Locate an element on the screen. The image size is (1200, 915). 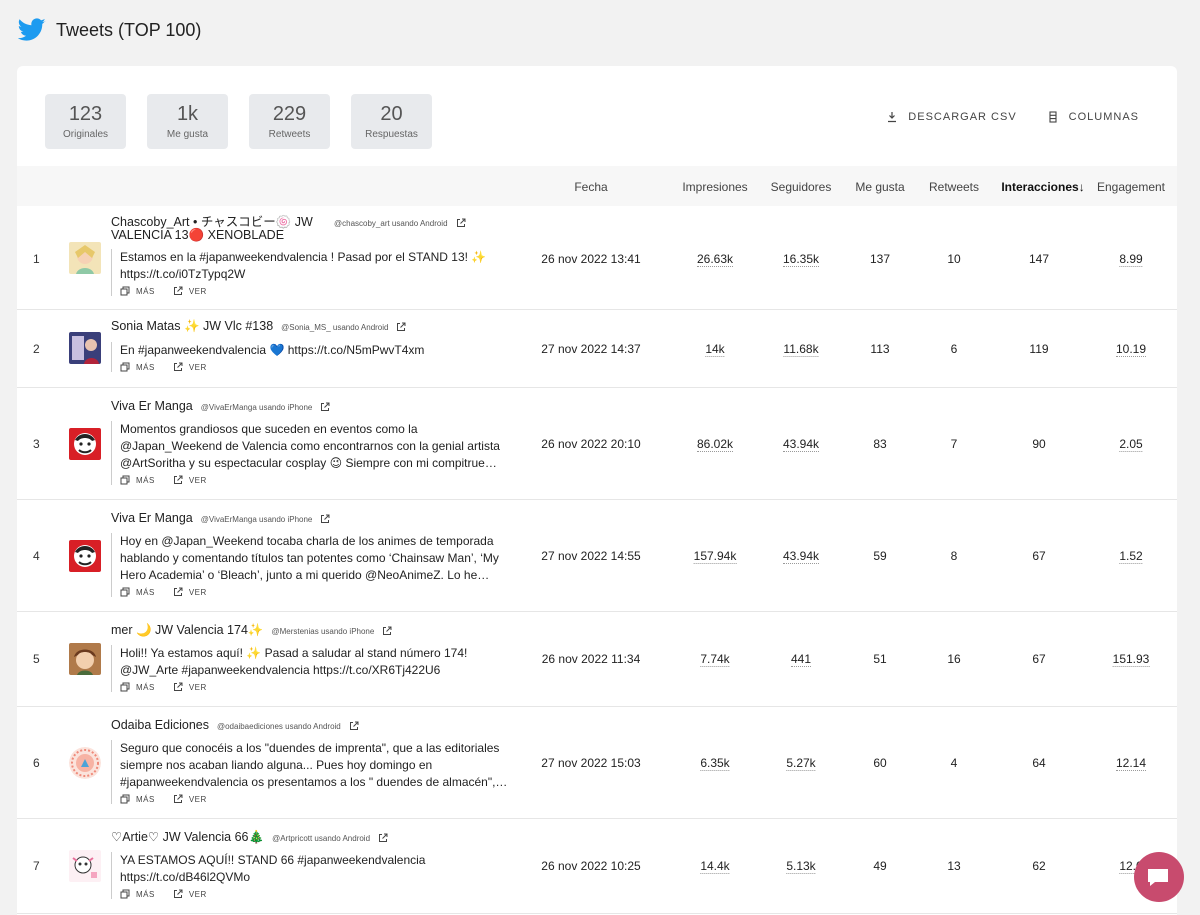
chat-button is located at coordinates (1159, 877).